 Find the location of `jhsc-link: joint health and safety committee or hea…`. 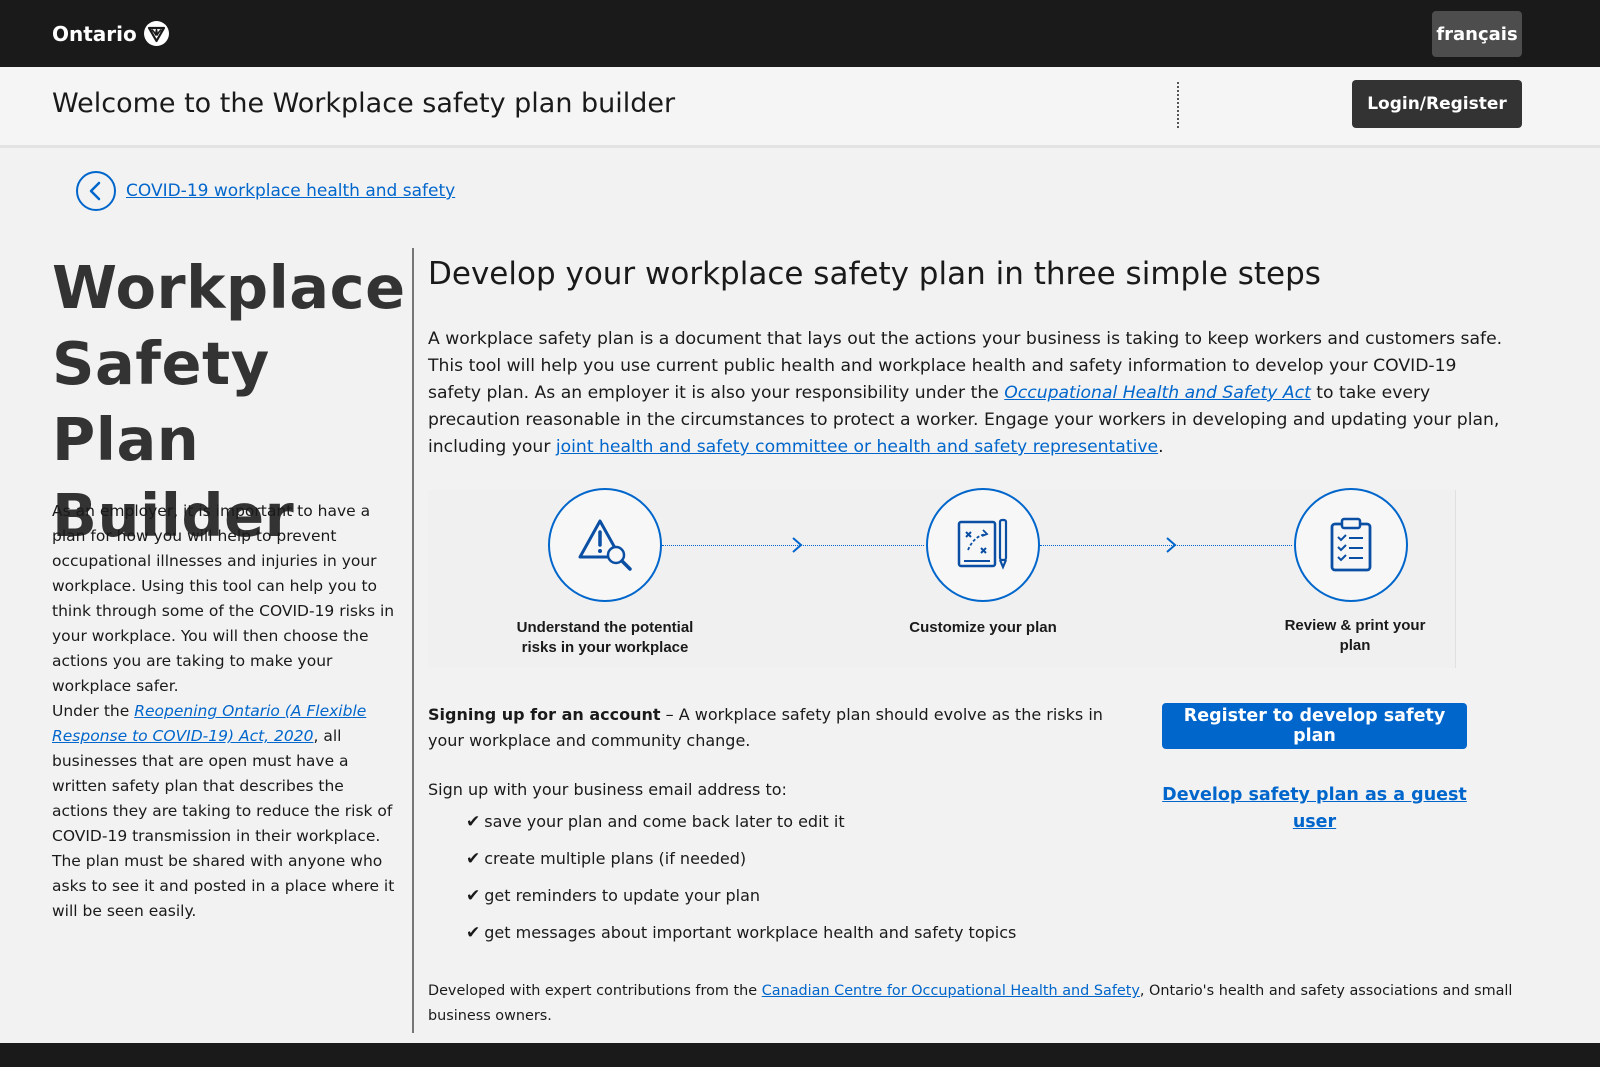

jhsc-link: joint health and safety committee or hea… is located at coordinates (857, 447).